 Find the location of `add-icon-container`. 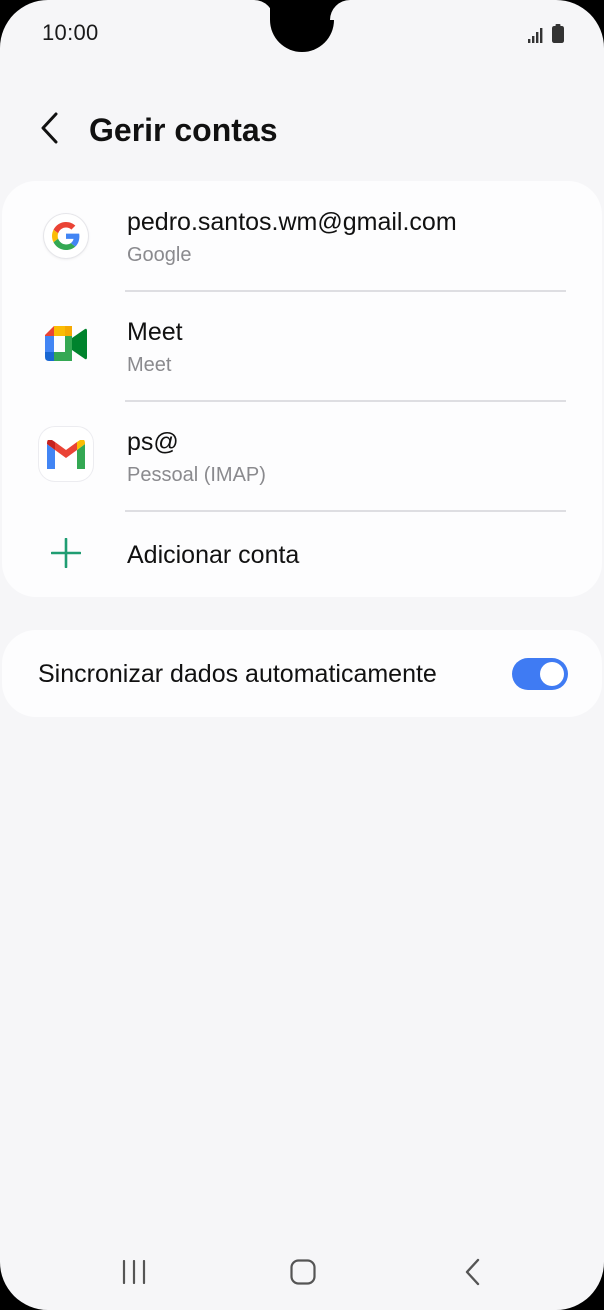

add-icon-container is located at coordinates (66, 555).